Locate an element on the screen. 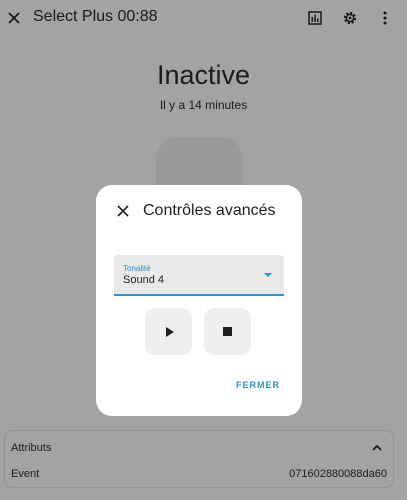 The height and width of the screenshot is (500, 407). close-button: FERMER is located at coordinates (258, 385).